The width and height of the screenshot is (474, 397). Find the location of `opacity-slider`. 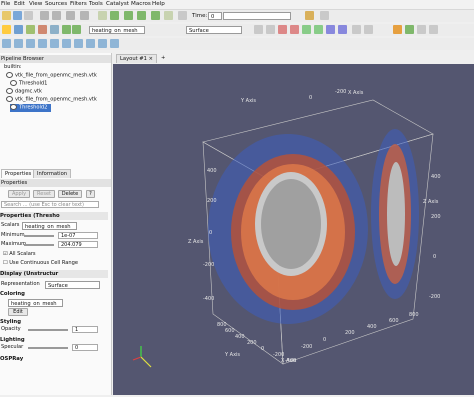

opacity-slider is located at coordinates (48, 330).